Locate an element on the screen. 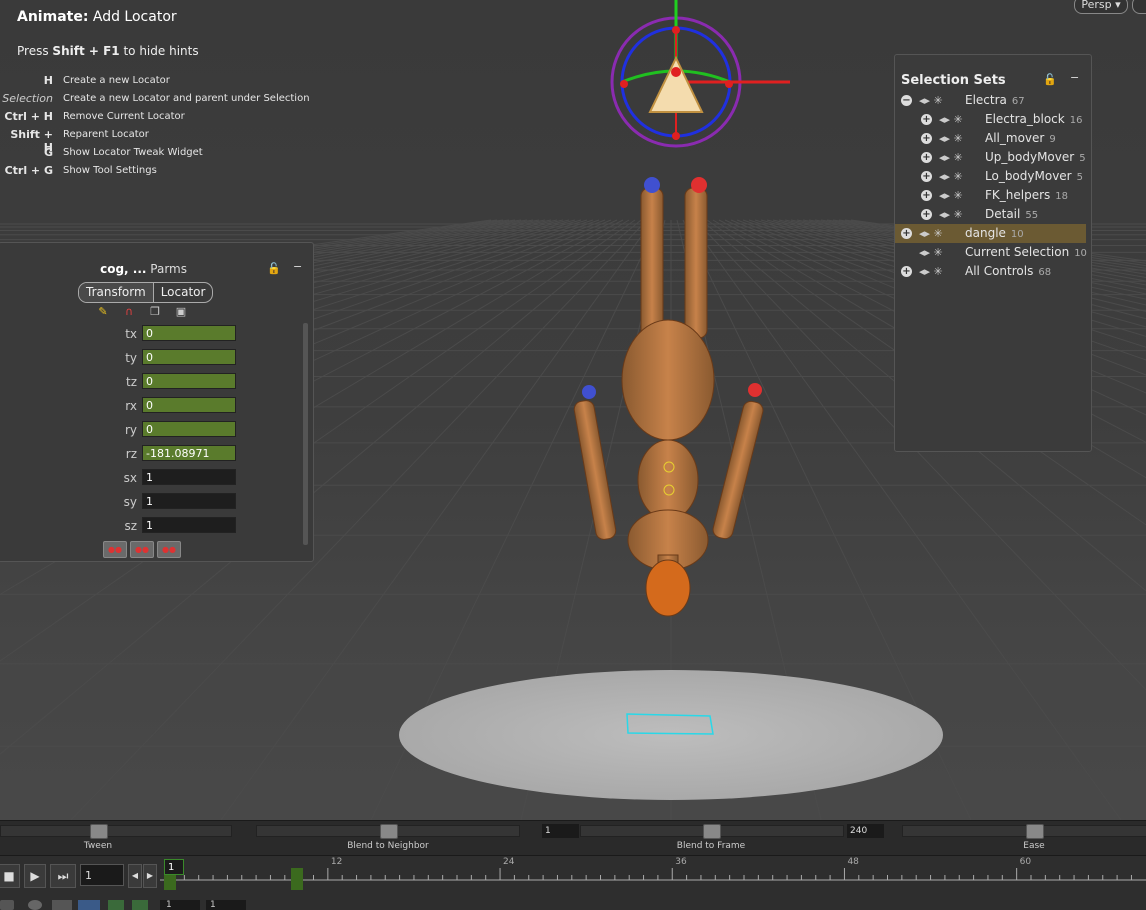  selection-set-count: 5 is located at coordinates (1079, 177).